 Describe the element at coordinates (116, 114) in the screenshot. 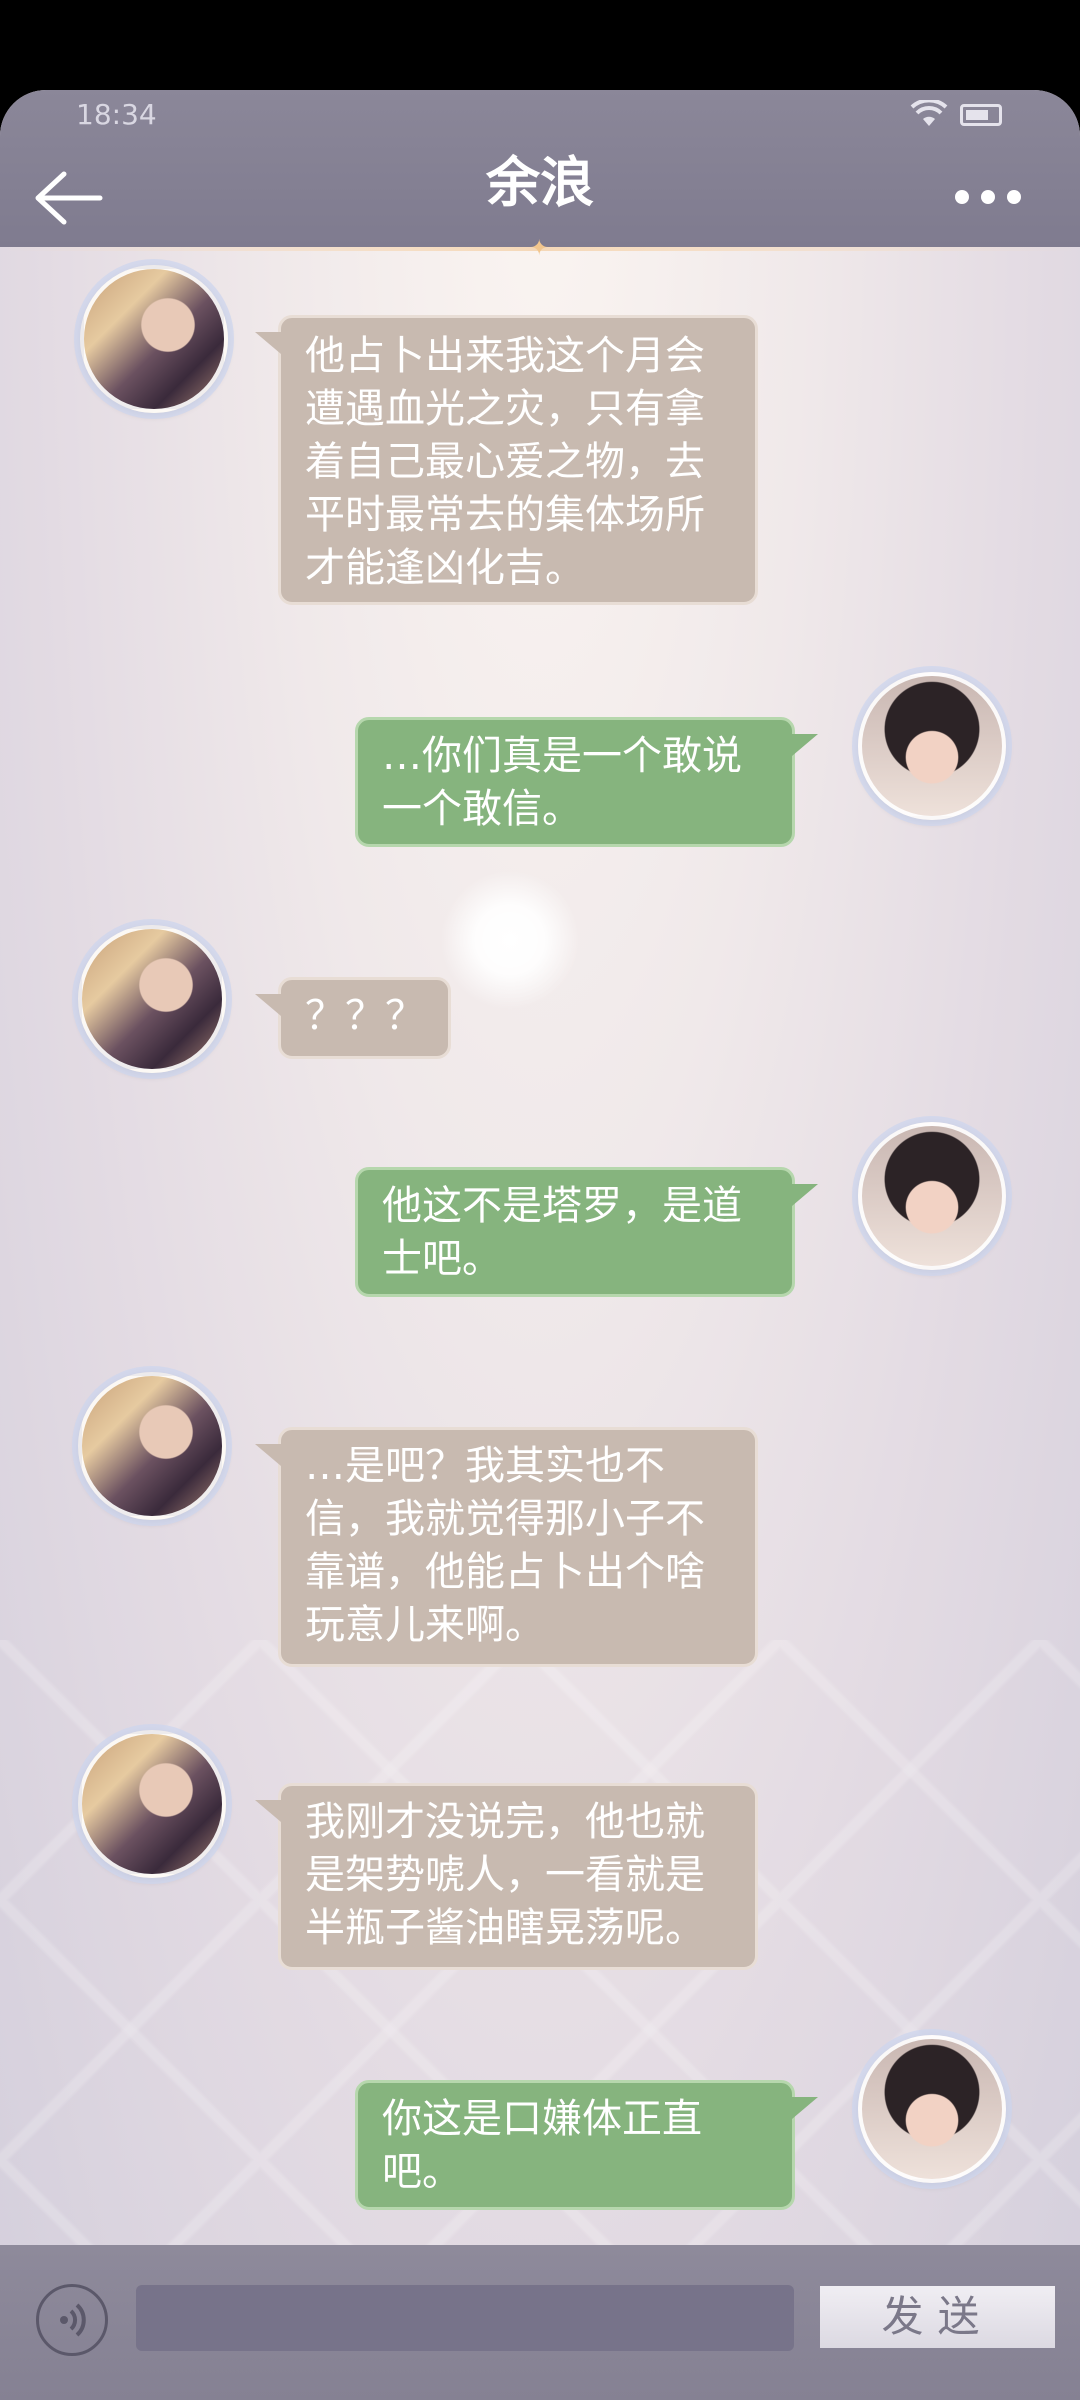

I see `status-time: 18:34` at that location.